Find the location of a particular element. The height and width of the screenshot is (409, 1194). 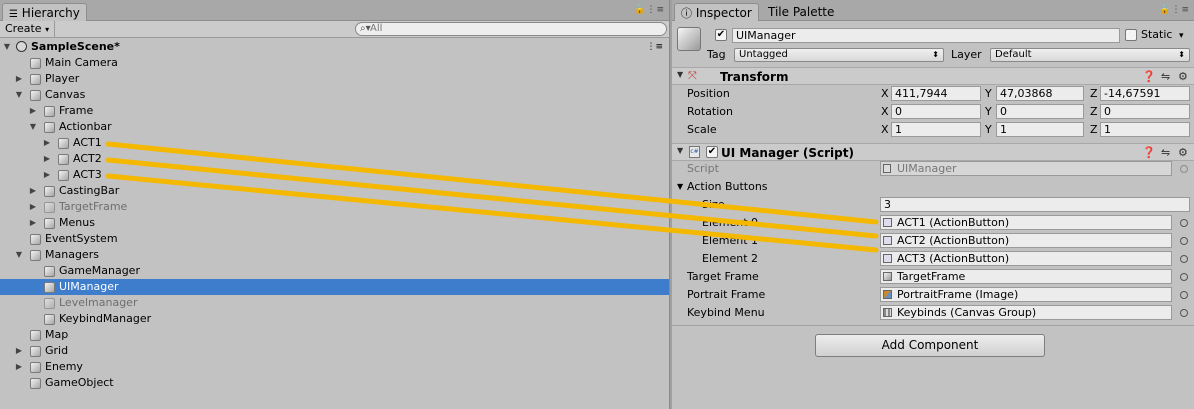

position-z-field: -14,67591 is located at coordinates (1145, 93).